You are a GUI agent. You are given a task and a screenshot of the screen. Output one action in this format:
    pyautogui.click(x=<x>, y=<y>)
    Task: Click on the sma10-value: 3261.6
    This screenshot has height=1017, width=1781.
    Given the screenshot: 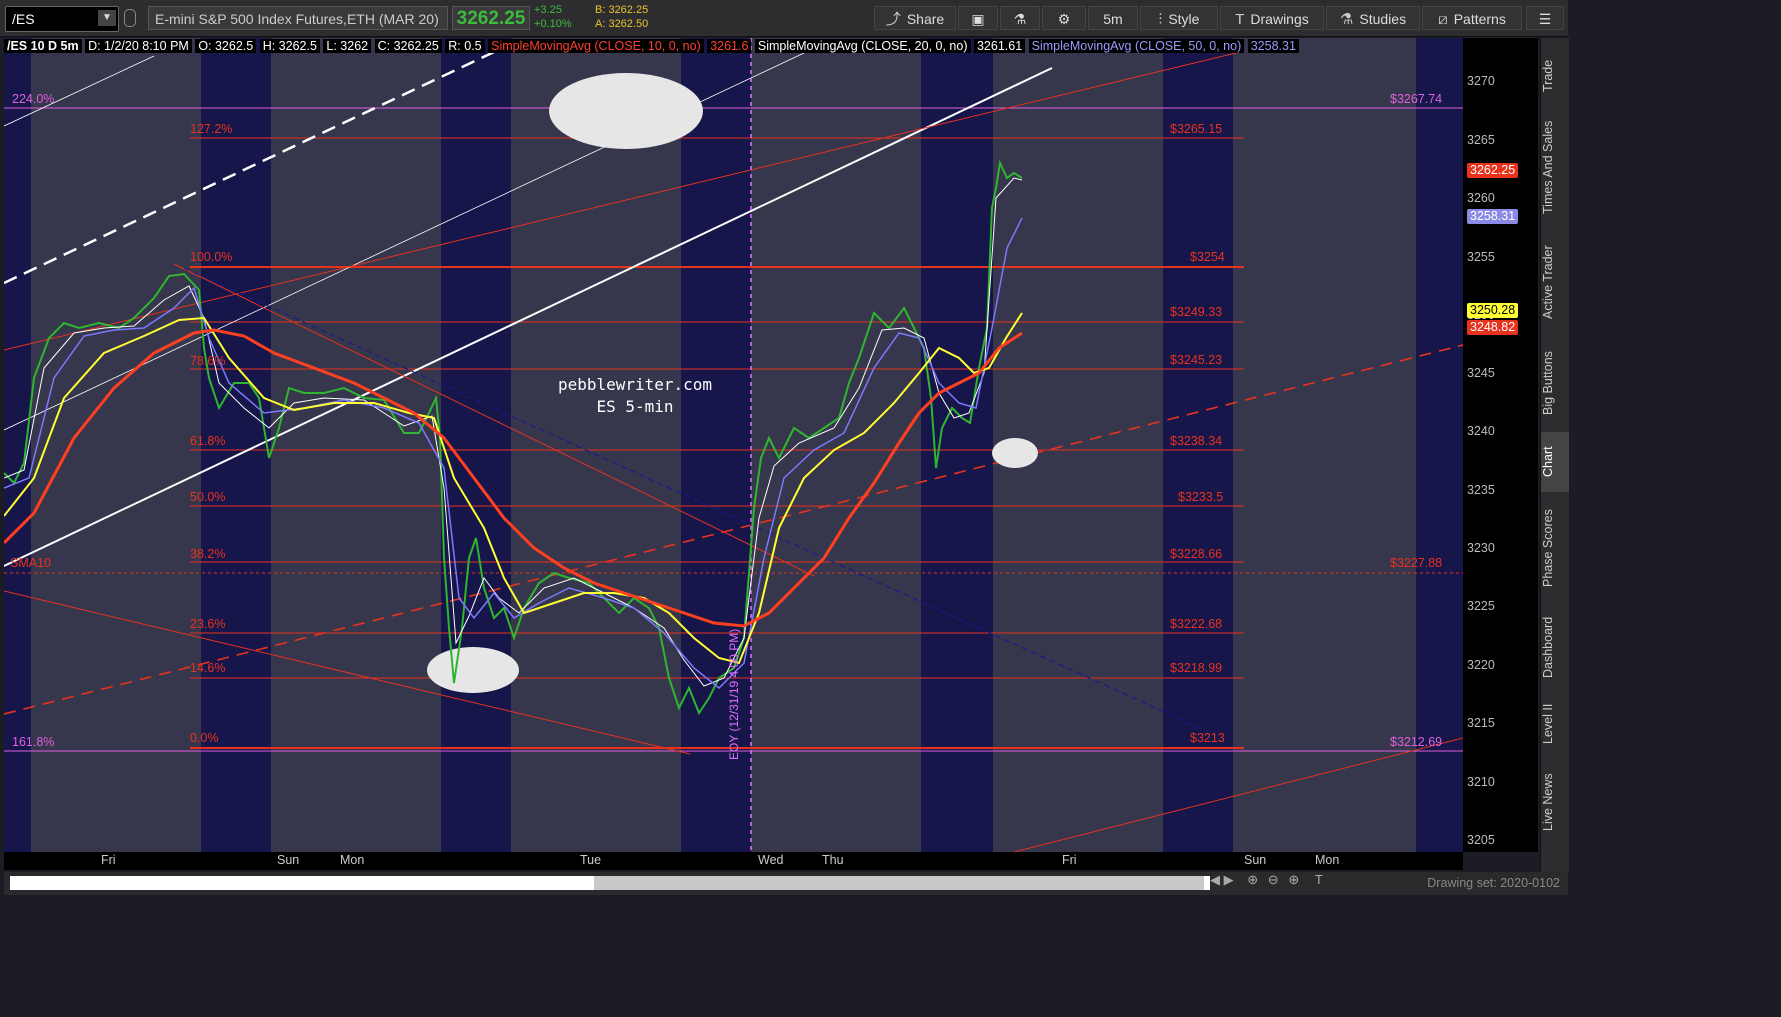 What is the action you would take?
    pyautogui.click(x=729, y=46)
    